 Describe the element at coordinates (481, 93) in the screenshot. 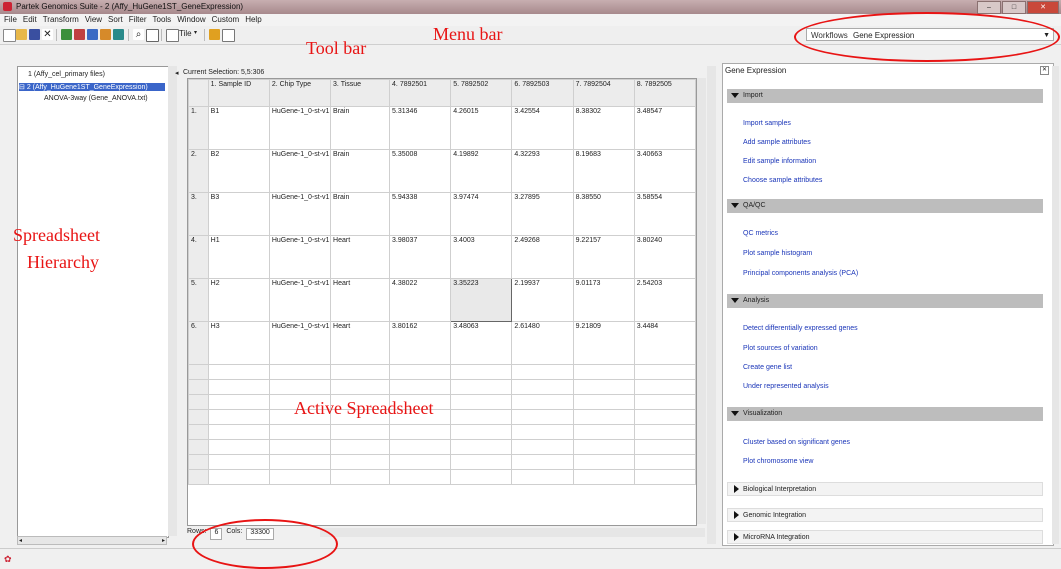

I see `column-header: 5. 7892502` at that location.